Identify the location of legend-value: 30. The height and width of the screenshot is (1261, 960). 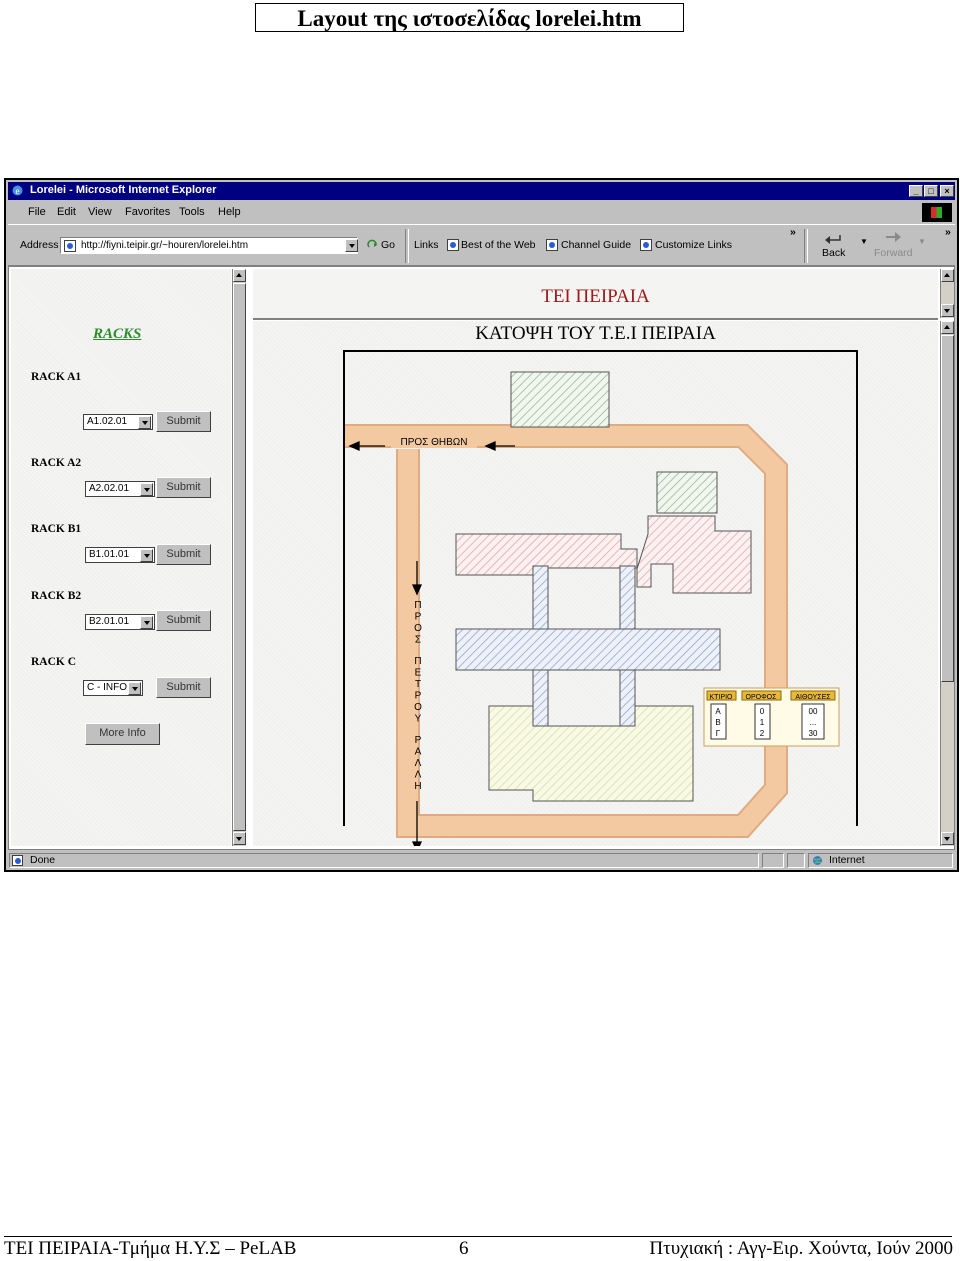
(813, 733).